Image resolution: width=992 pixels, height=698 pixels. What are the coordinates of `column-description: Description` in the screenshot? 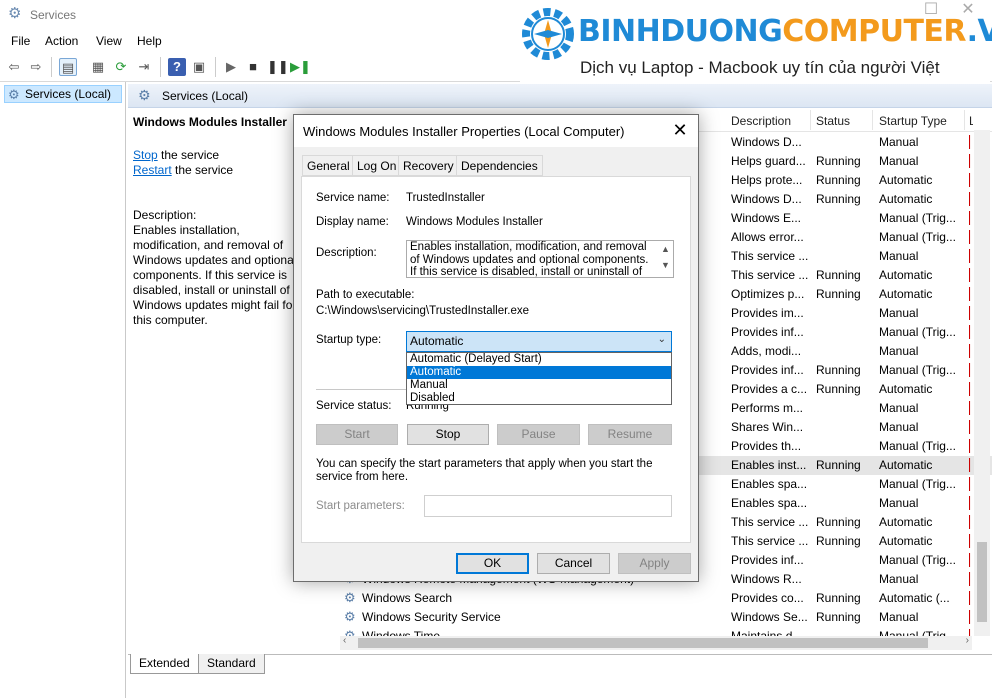 It's located at (761, 121).